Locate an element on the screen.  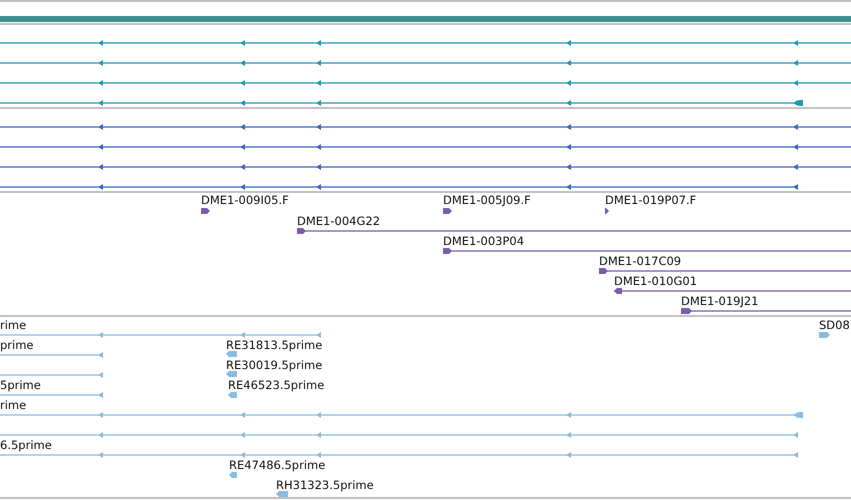
feature-label: RE31813.5prime is located at coordinates (274, 345).